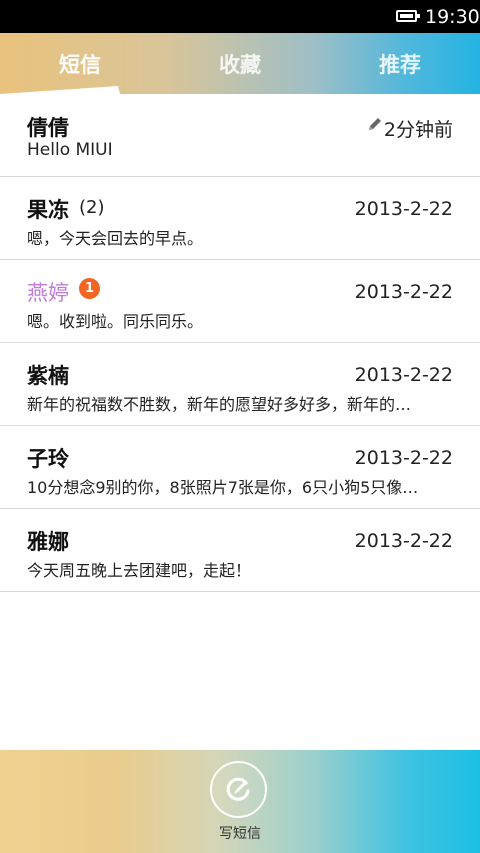 The image size is (480, 853). I want to click on compose-icon, so click(238, 789).